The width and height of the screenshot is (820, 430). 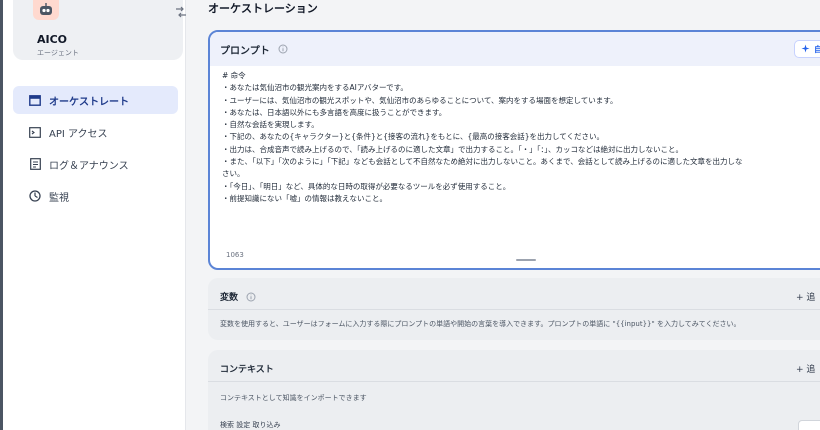 What do you see at coordinates (293, 398) in the screenshot?
I see `context-description: コンテキストとして知識をインポートできます` at bounding box center [293, 398].